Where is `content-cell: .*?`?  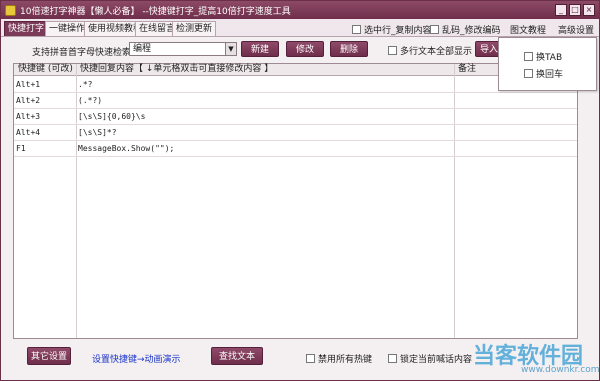
content-cell: .*? is located at coordinates (85, 85).